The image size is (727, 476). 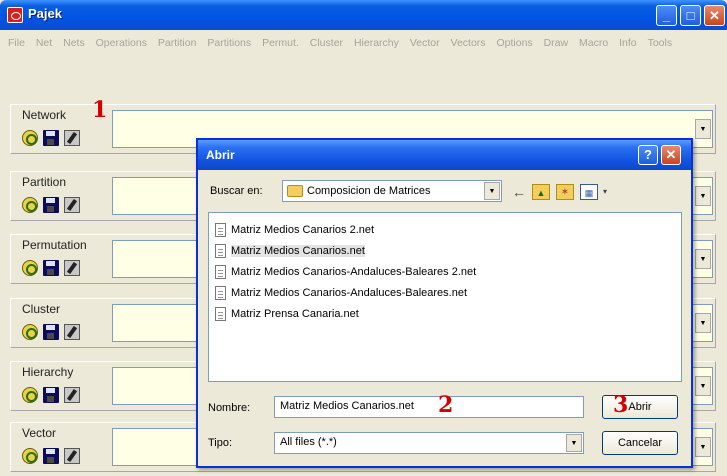 What do you see at coordinates (220, 443) in the screenshot?
I see `file-type-label: Tipo:` at bounding box center [220, 443].